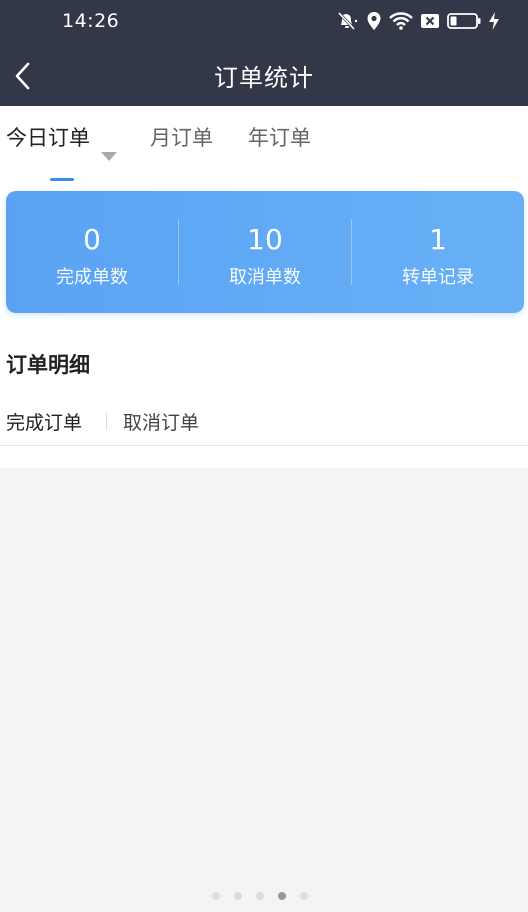 The image size is (528, 912). I want to click on divider, so click(264, 445).